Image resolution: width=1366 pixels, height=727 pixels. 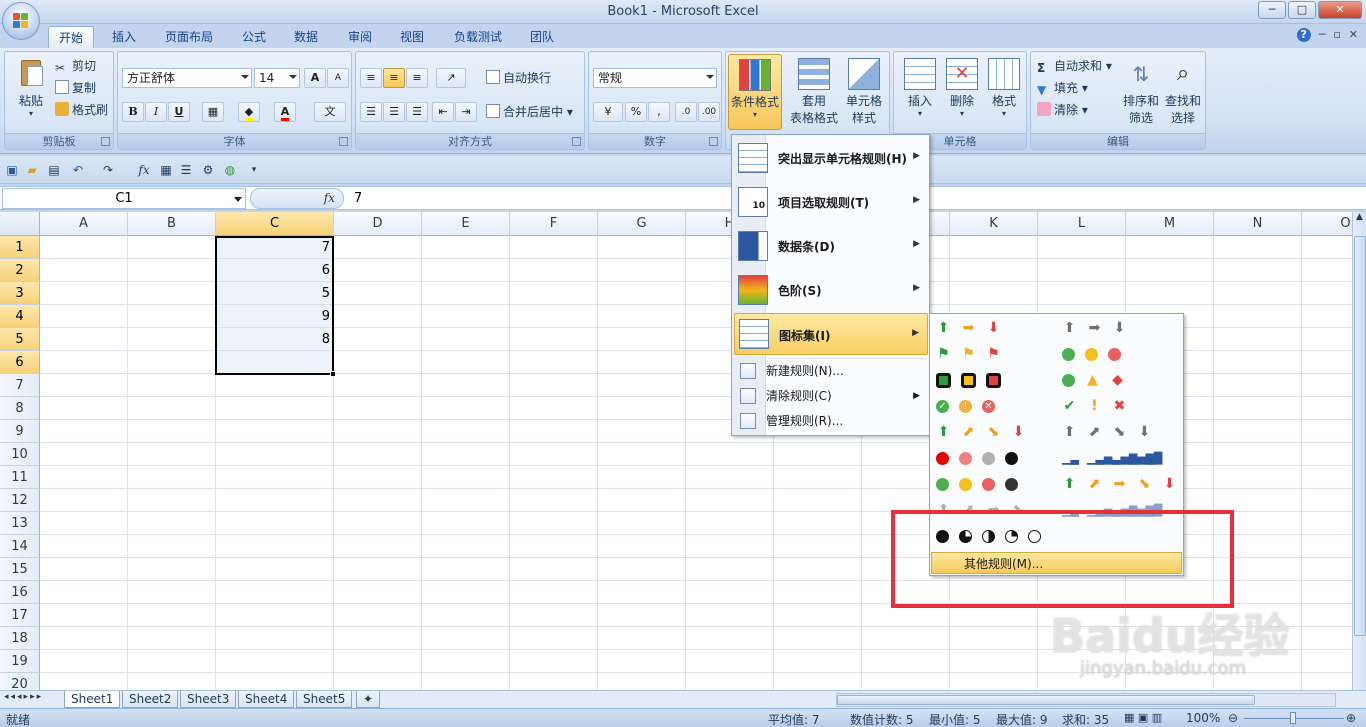 What do you see at coordinates (81, 110) in the screenshot?
I see `format-painter-button: 格式刷` at bounding box center [81, 110].